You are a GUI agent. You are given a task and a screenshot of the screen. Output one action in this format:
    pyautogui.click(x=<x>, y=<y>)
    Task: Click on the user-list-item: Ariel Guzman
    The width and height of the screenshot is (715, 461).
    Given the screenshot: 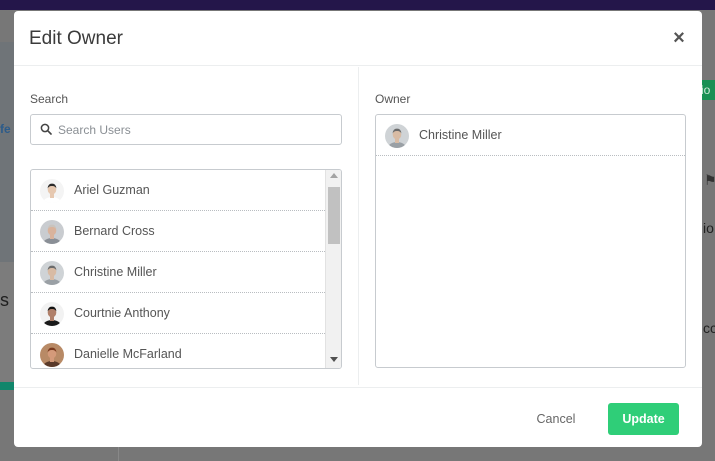 What is the action you would take?
    pyautogui.click(x=178, y=190)
    